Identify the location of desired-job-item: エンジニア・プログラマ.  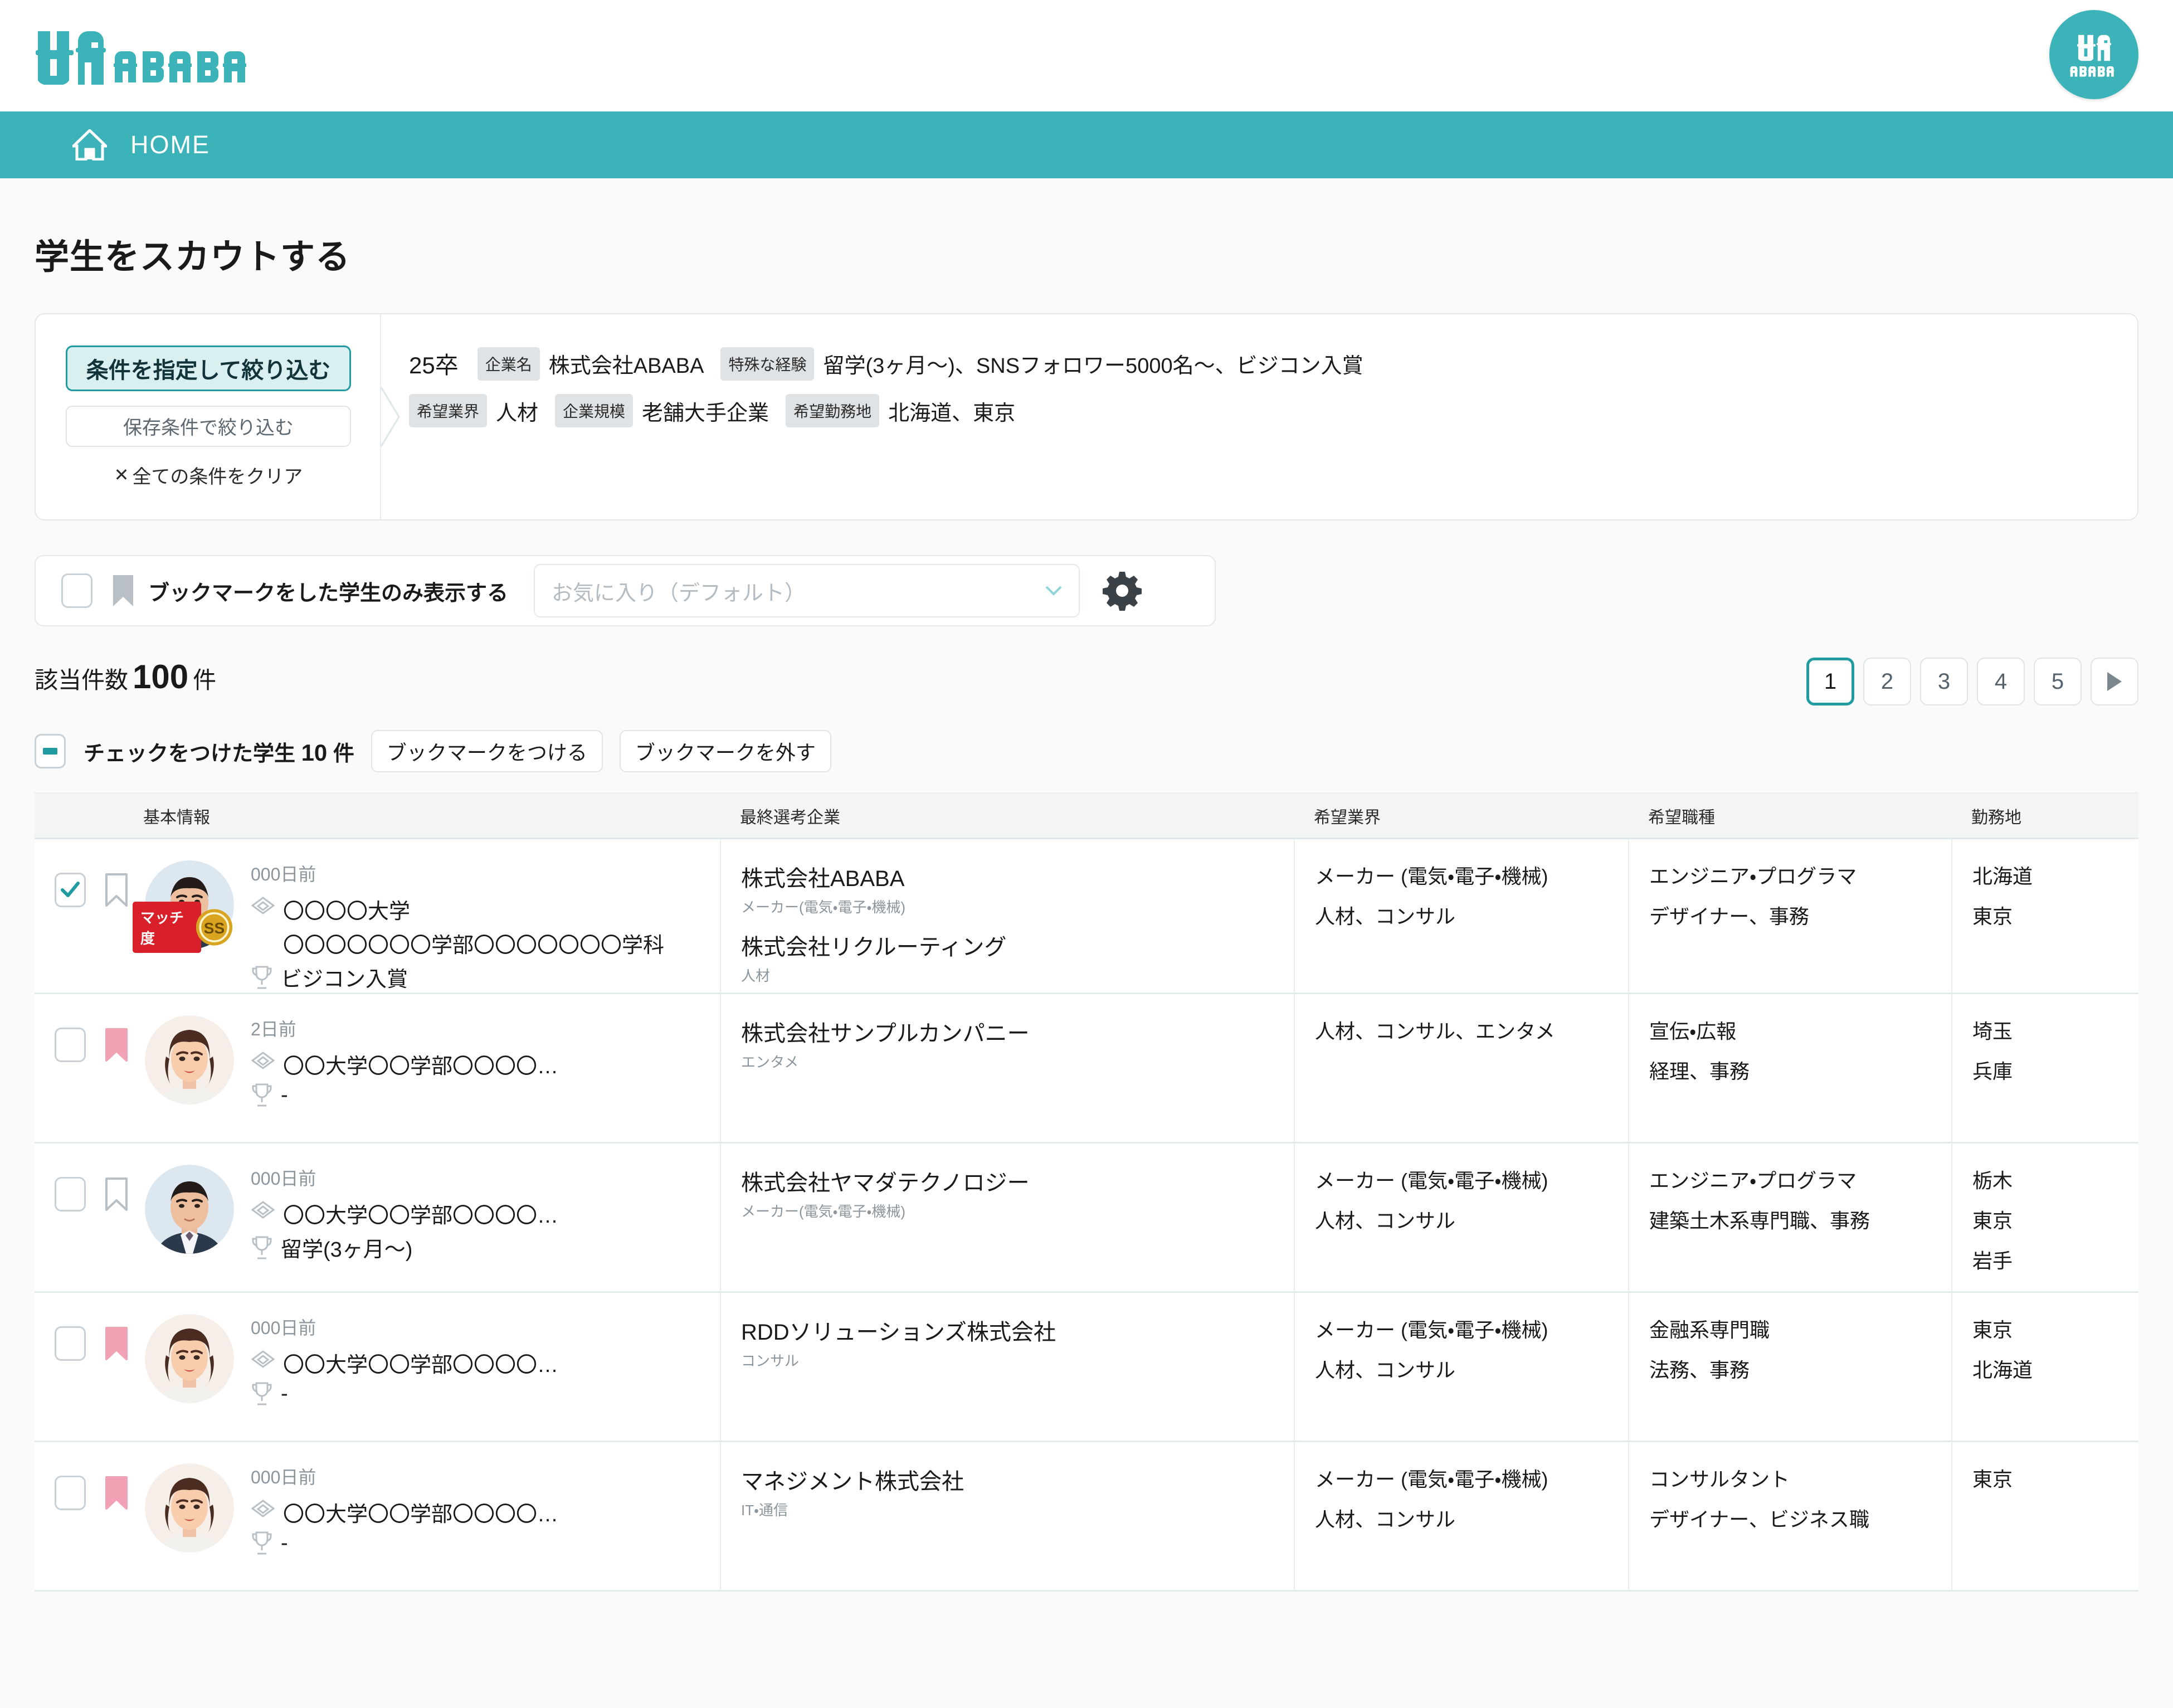
(1753, 1180).